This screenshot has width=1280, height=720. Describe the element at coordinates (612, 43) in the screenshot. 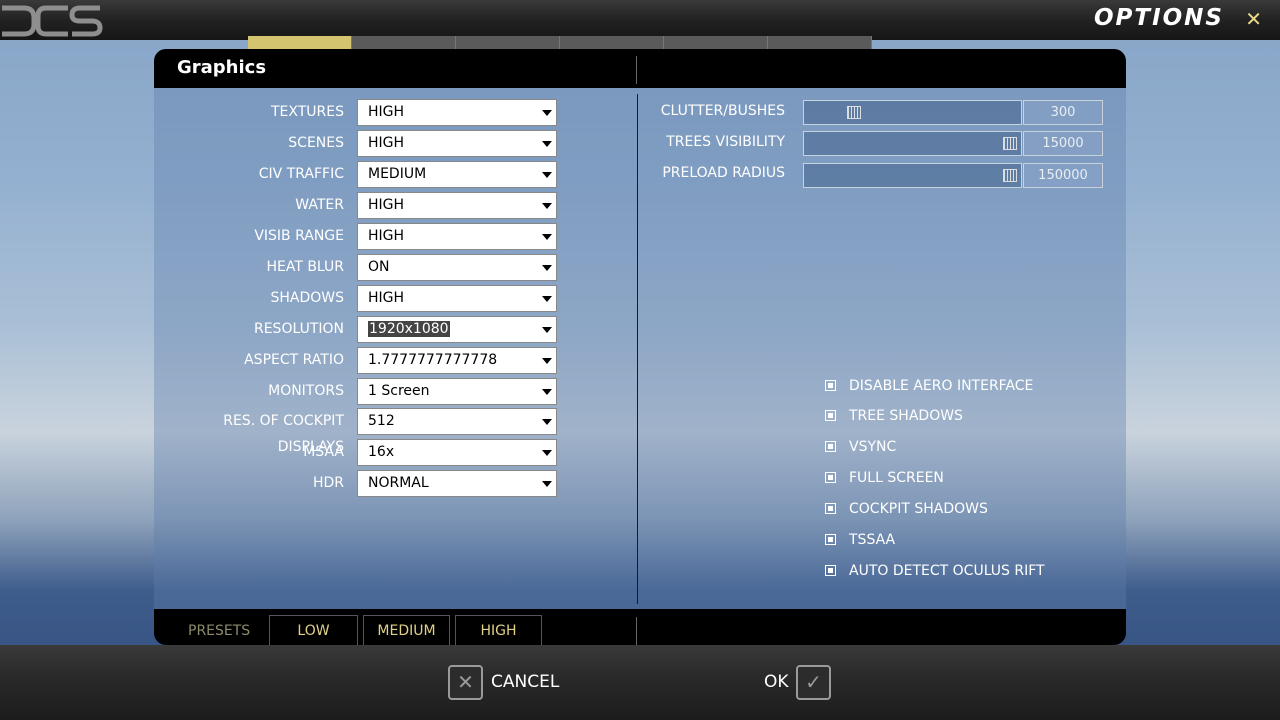

I see `tab-audio` at that location.